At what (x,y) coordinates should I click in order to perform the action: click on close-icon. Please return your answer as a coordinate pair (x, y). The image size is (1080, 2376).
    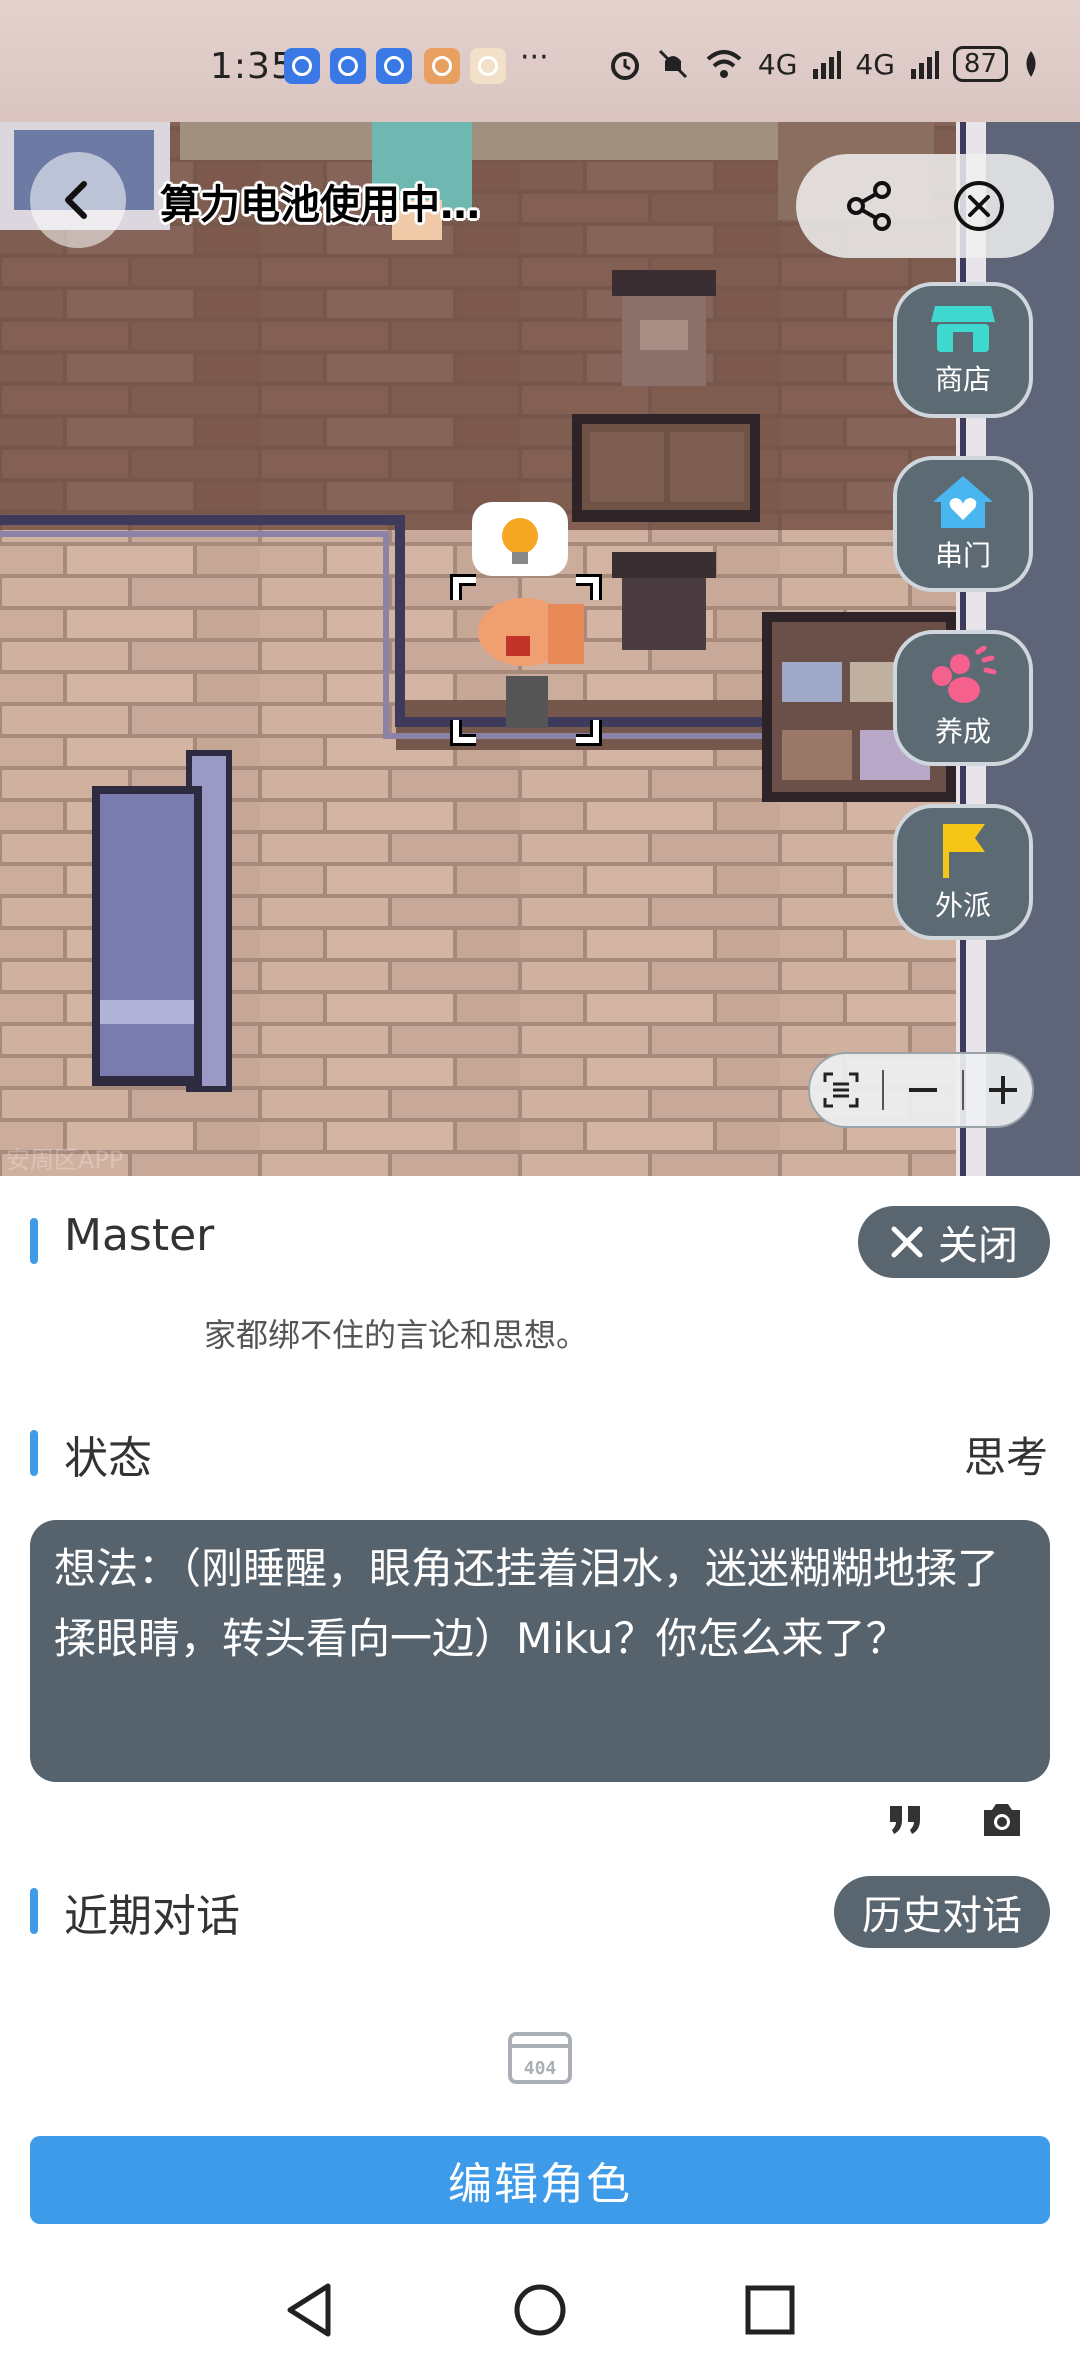
    Looking at the image, I should click on (907, 1242).